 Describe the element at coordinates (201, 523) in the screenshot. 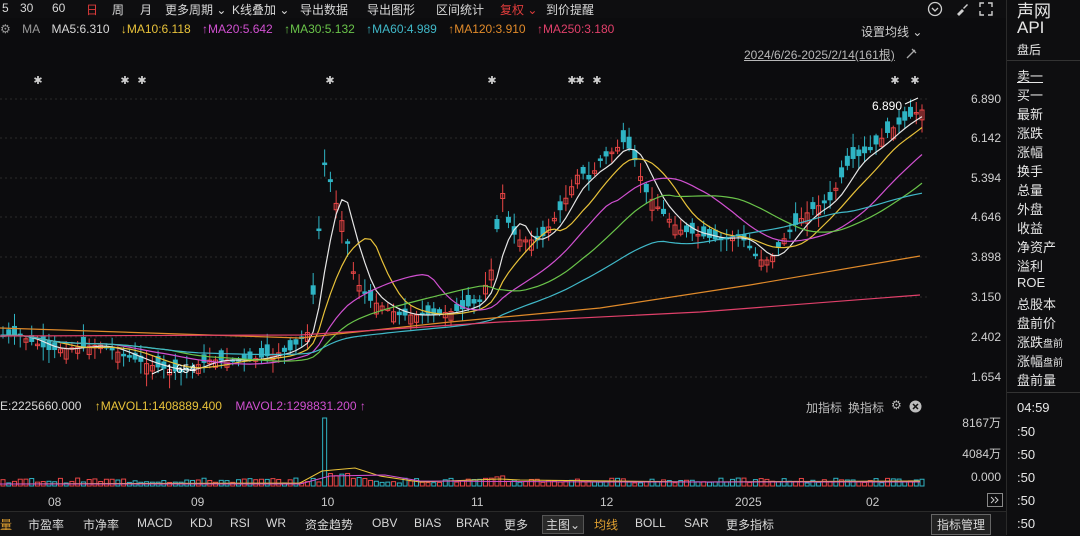

I see `indicator-kdj: KDJ` at that location.